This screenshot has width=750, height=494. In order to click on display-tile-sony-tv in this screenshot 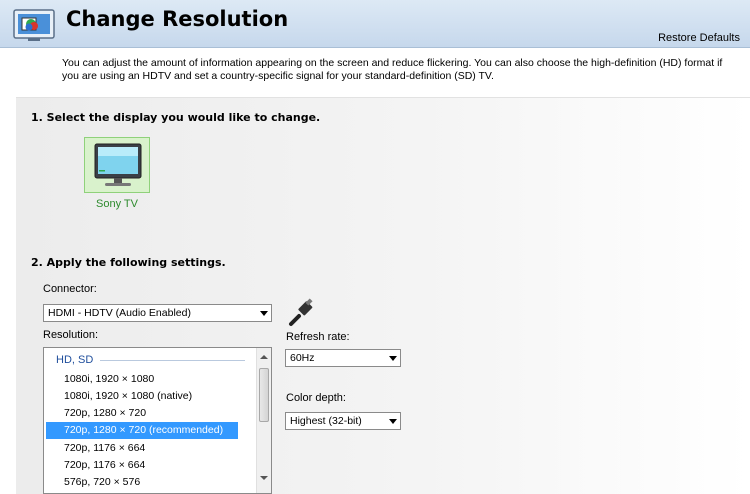, I will do `click(117, 165)`.